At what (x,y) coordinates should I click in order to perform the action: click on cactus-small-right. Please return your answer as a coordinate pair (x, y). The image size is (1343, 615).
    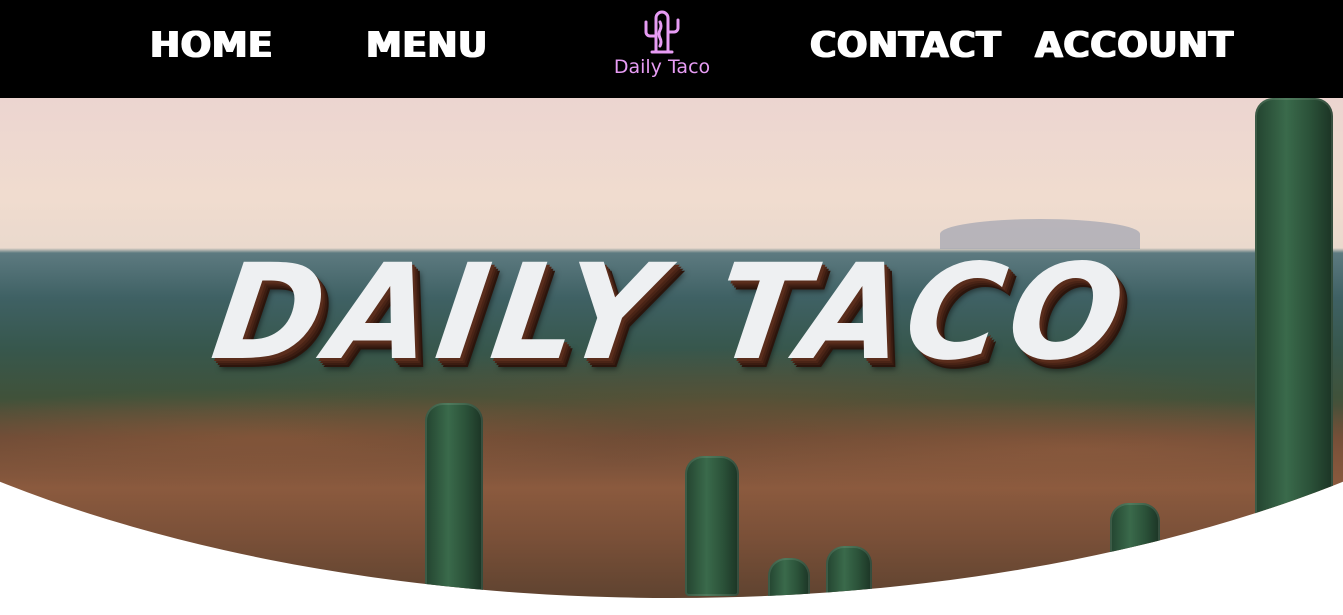
    Looking at the image, I should click on (1135, 548).